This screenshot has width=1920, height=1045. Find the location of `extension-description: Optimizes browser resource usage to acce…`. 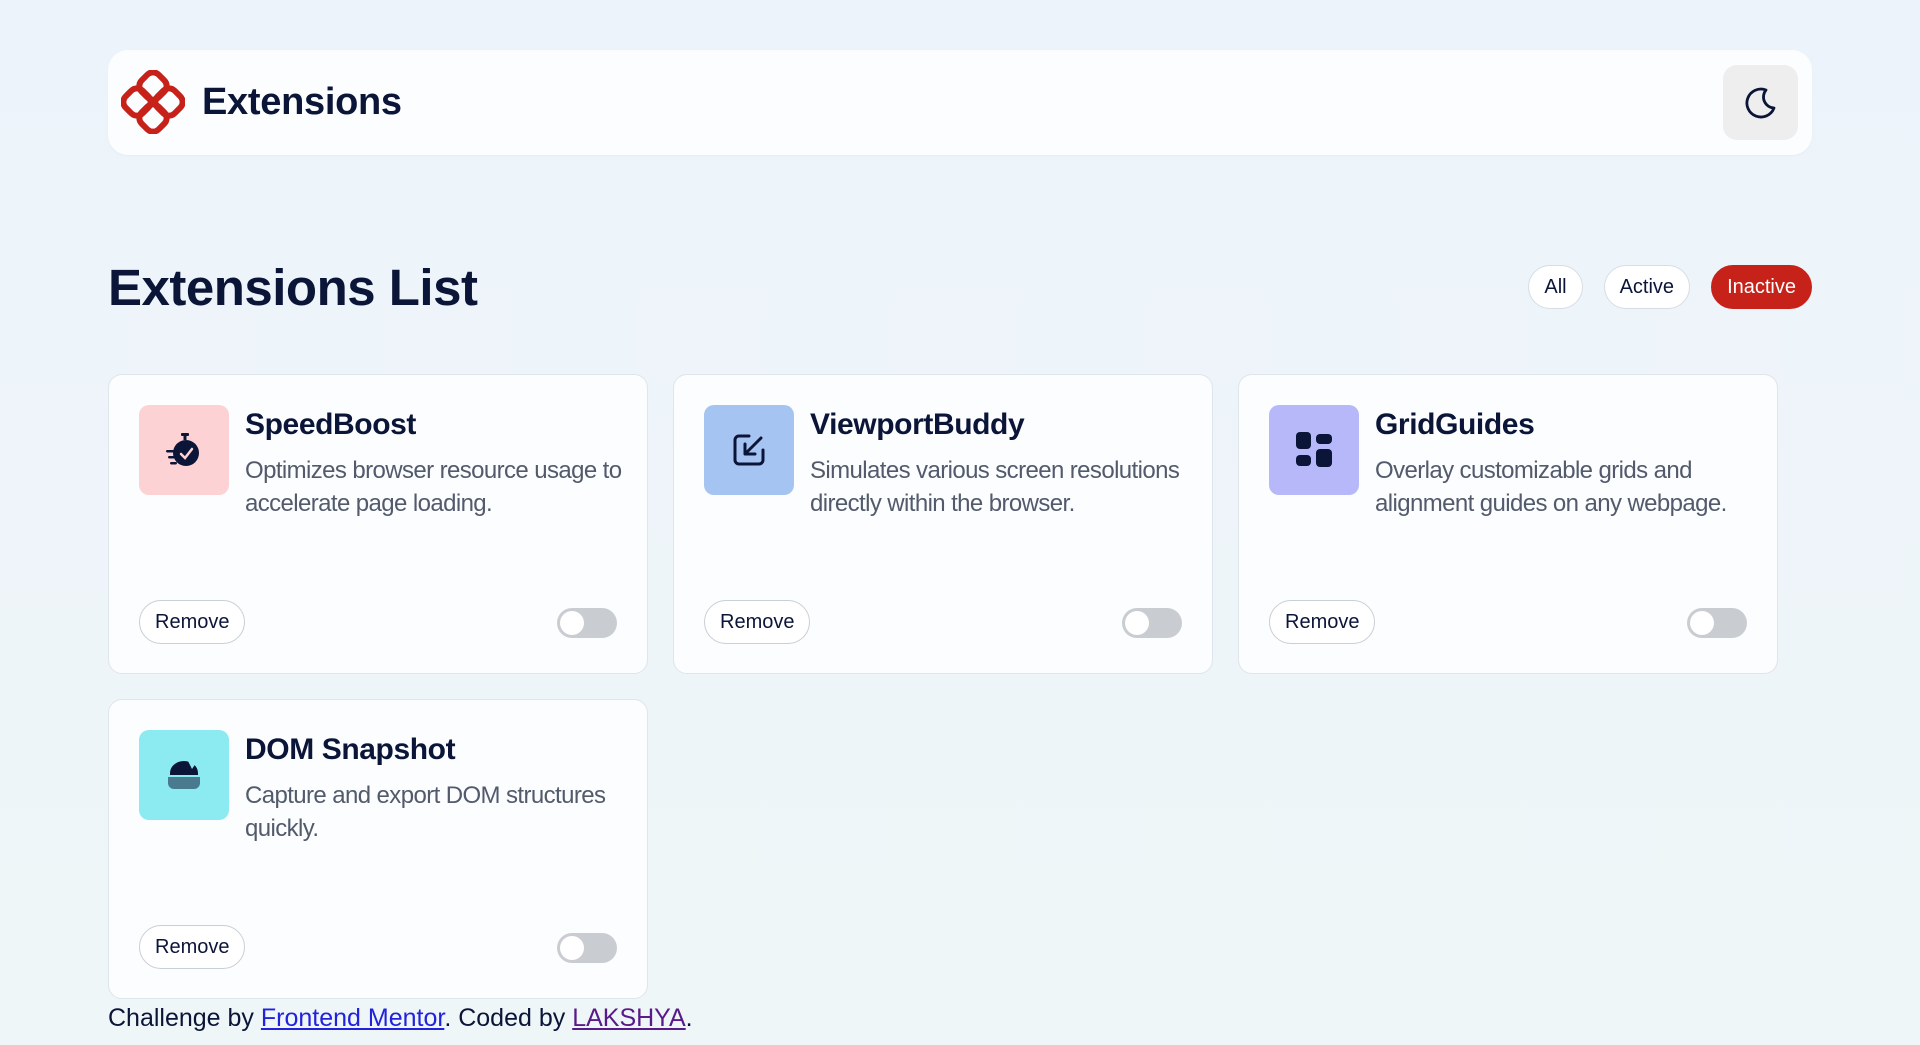

extension-description: Optimizes browser resource usage to acce… is located at coordinates (433, 487).